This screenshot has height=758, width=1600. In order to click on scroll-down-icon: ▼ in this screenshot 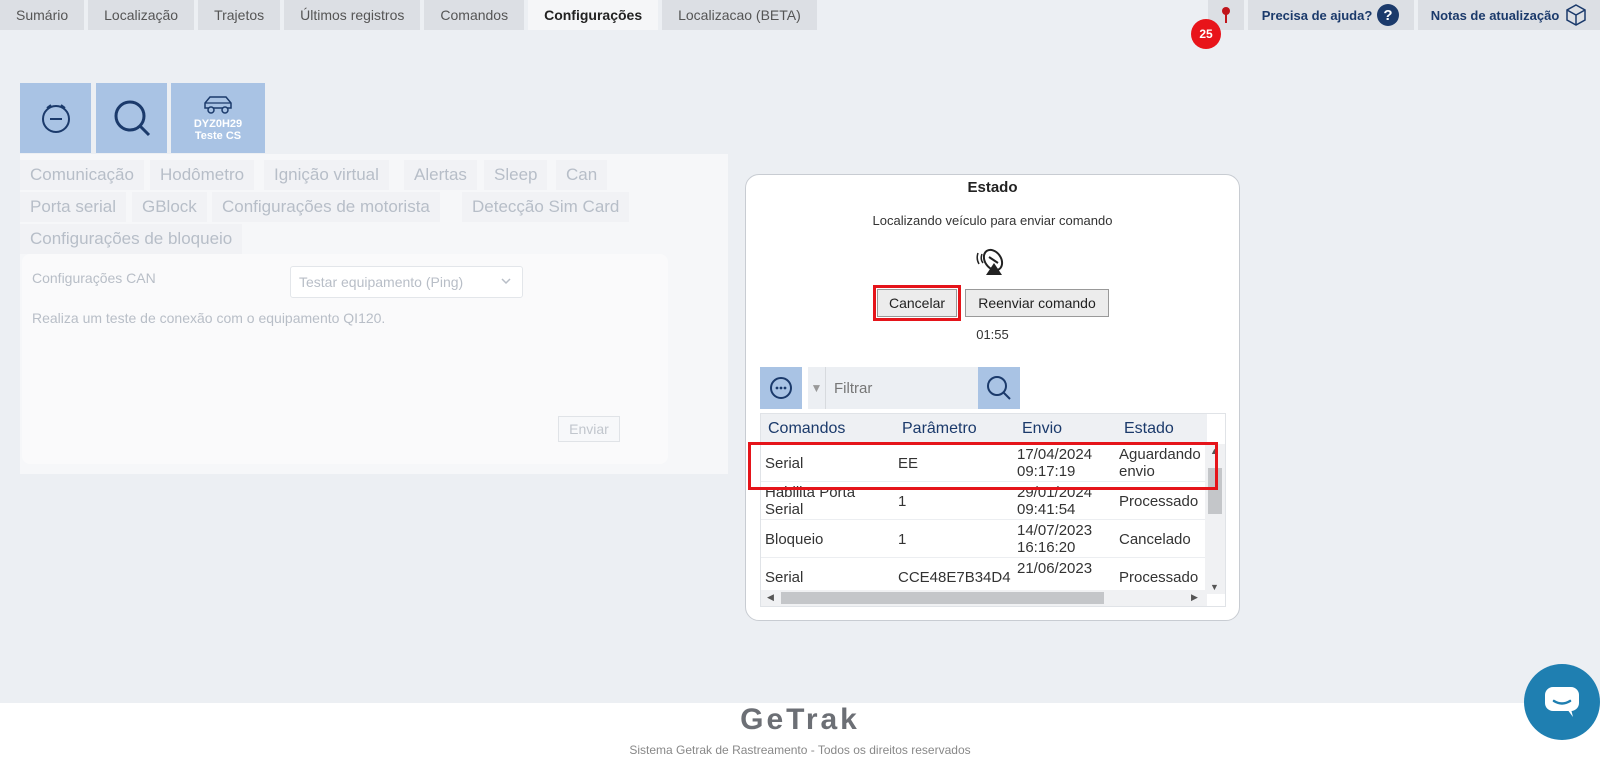, I will do `click(1214, 587)`.